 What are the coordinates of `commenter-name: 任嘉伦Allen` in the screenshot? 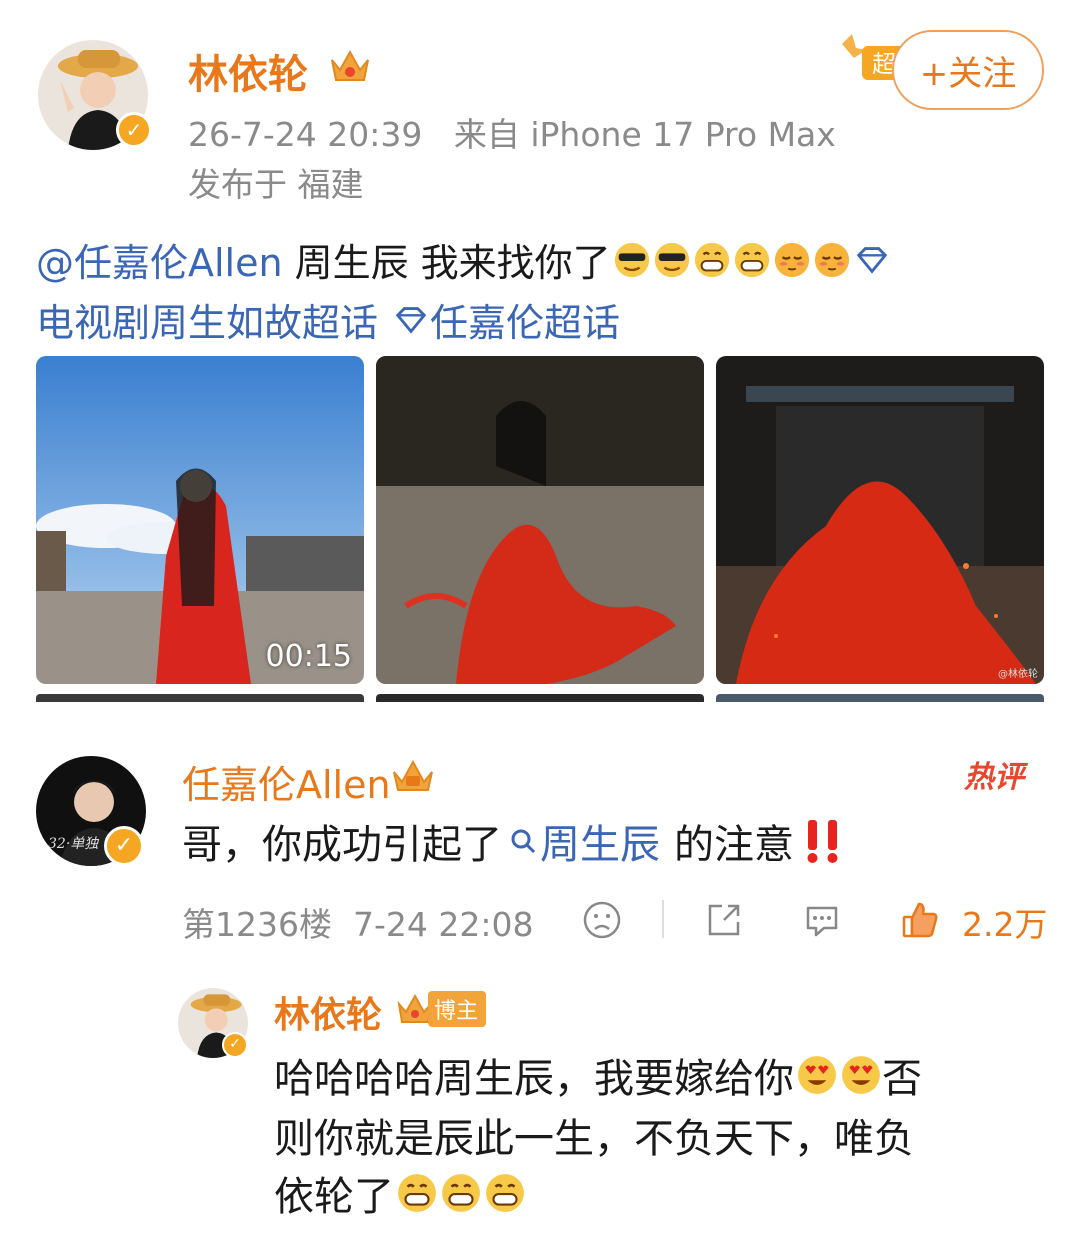 It's located at (286, 781).